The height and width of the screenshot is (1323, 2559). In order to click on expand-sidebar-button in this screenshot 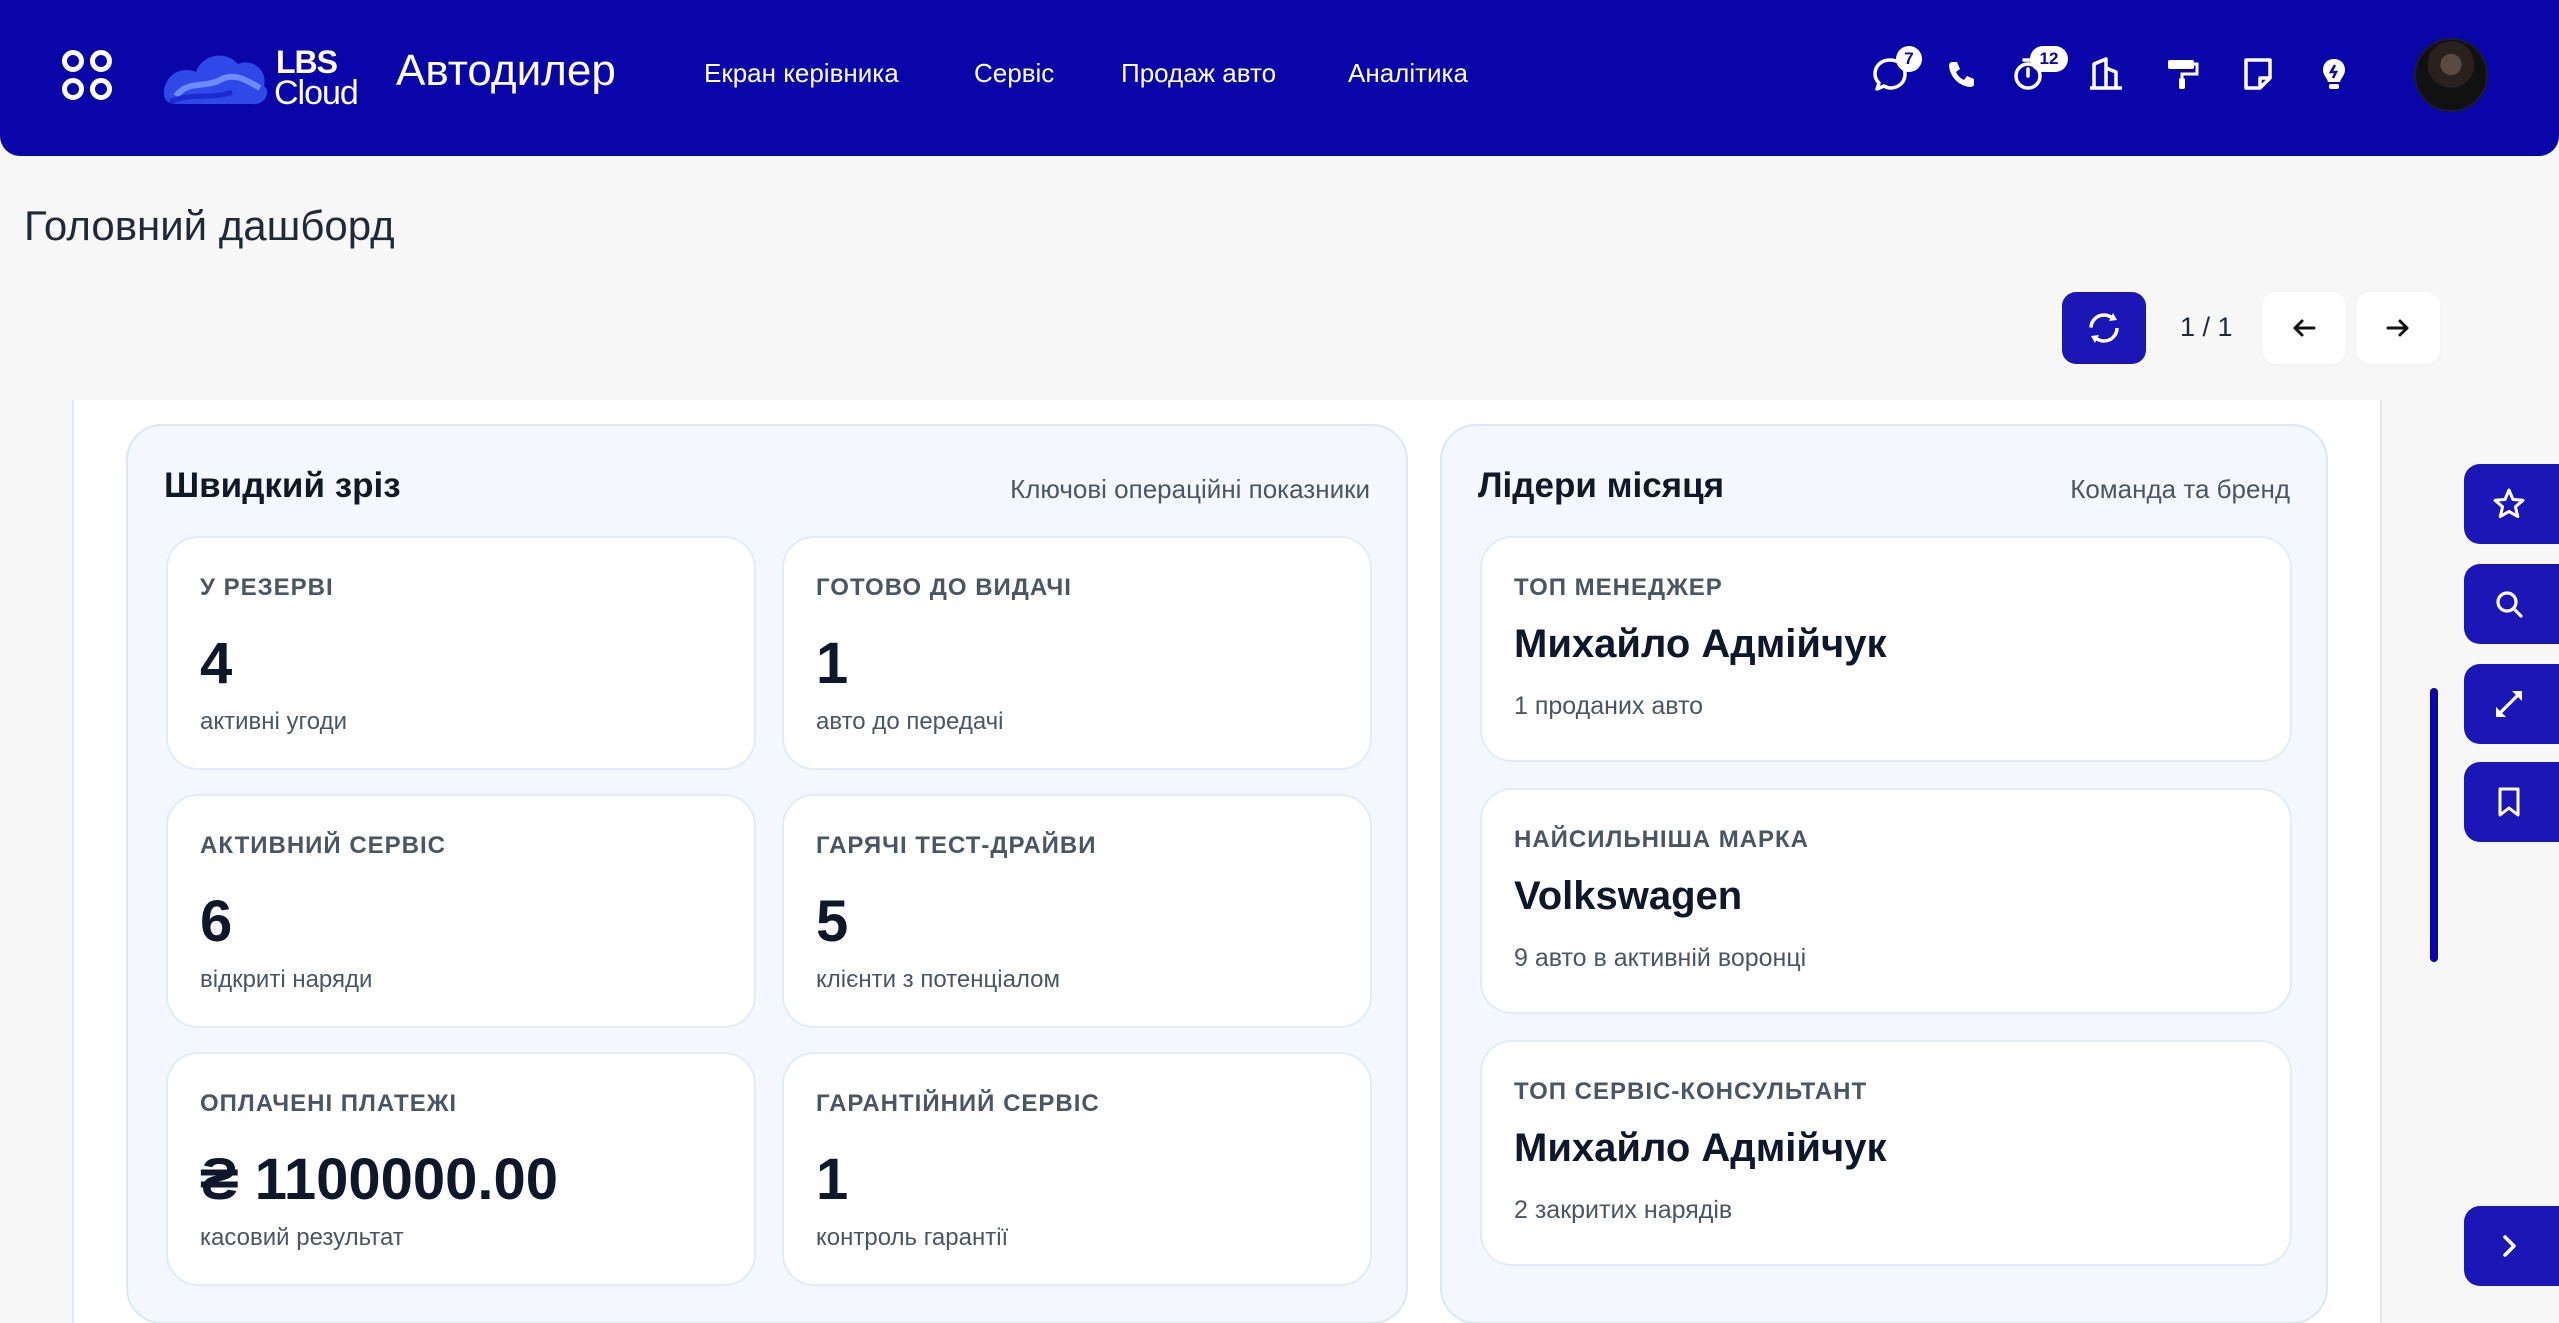, I will do `click(2511, 1246)`.